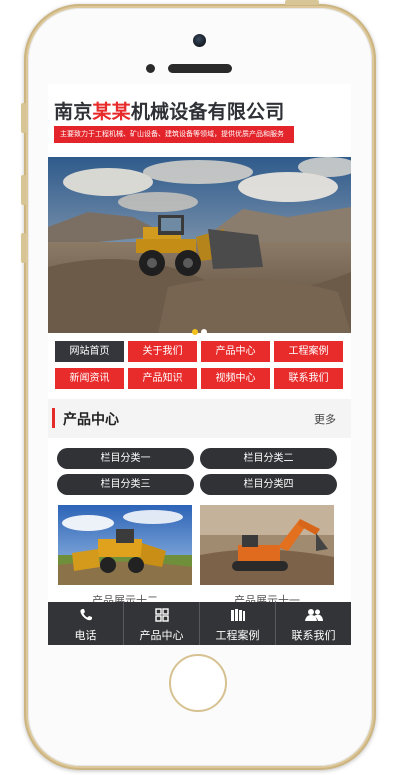  I want to click on nav-news: 新闻资讯, so click(89, 378).